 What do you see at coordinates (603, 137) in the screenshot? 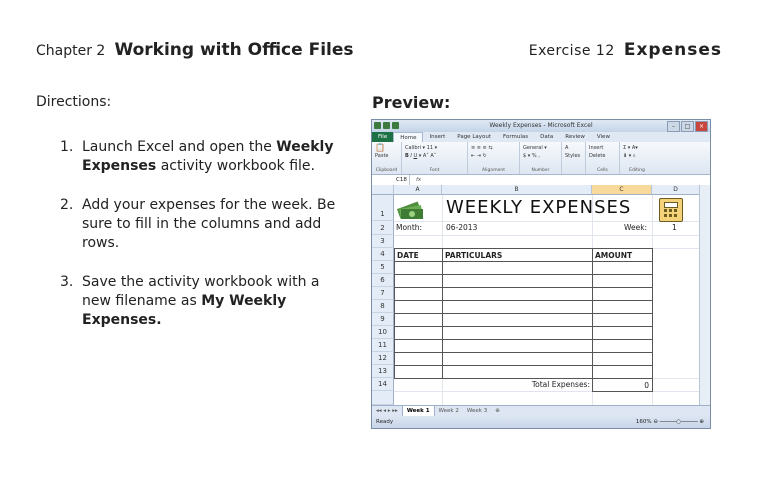
I see `tab-view: View` at bounding box center [603, 137].